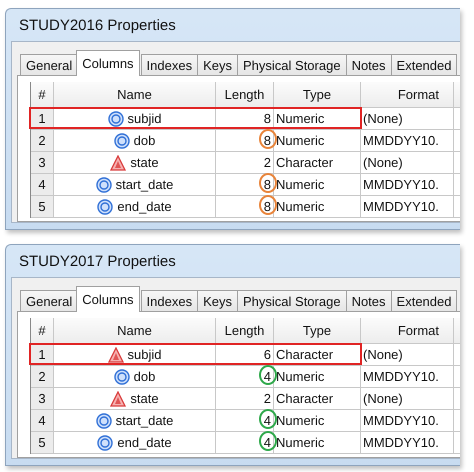  What do you see at coordinates (97, 261) in the screenshot?
I see `window-title: STUDY2017 Properties` at bounding box center [97, 261].